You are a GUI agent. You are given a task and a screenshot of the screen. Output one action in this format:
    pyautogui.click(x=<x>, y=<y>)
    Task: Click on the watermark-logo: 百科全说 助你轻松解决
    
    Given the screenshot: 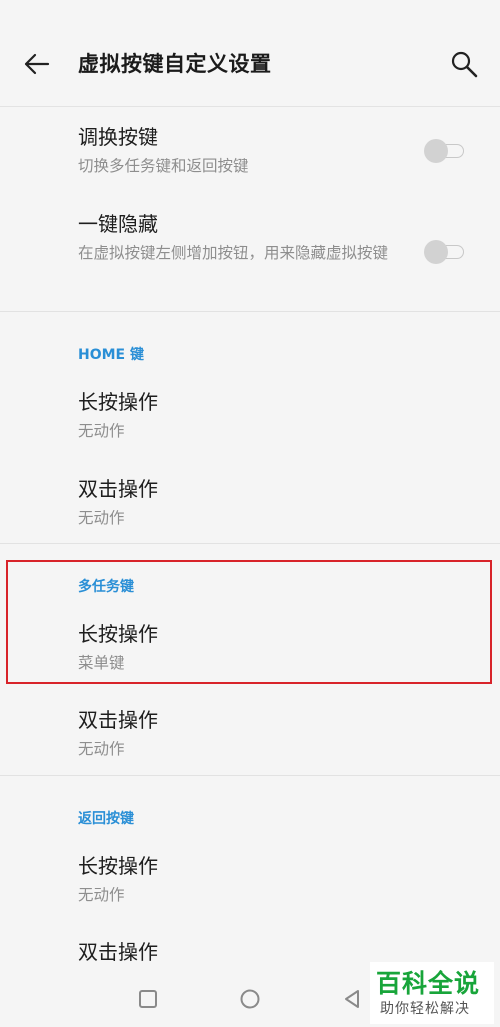 What is the action you would take?
    pyautogui.click(x=432, y=993)
    